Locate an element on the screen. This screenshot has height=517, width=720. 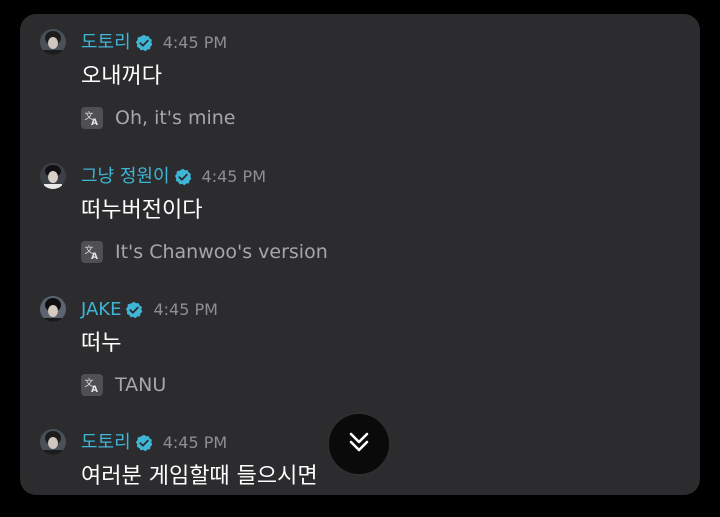
translation-text: TANU is located at coordinates (141, 385).